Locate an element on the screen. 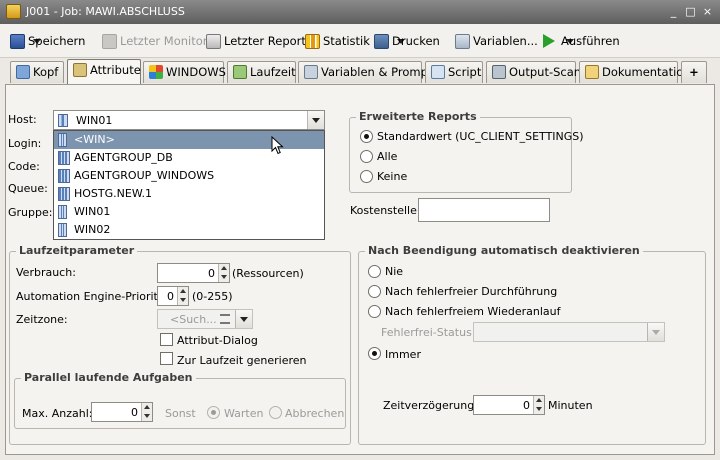  never-radio is located at coordinates (374, 271).